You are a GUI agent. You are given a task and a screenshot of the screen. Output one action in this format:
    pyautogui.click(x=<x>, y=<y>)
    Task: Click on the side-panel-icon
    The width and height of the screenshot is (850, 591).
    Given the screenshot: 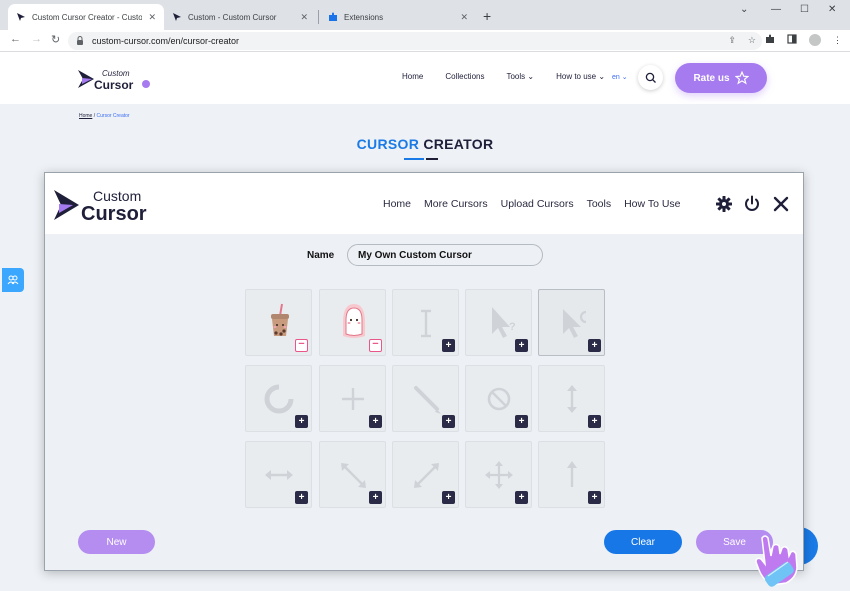 What is the action you would take?
    pyautogui.click(x=792, y=40)
    